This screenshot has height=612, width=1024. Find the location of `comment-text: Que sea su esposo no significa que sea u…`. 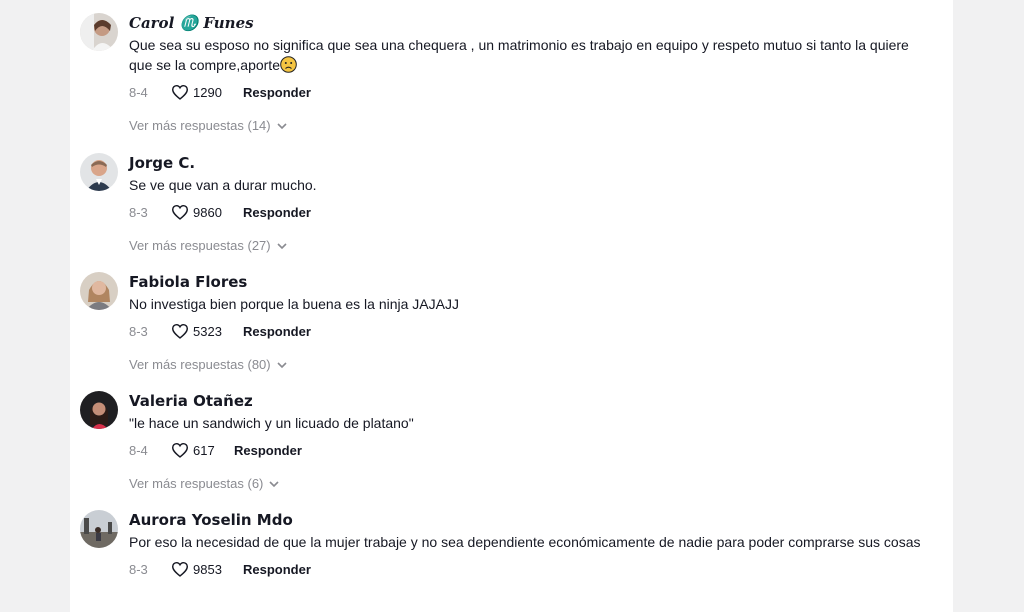

comment-text: Que sea su esposo no significa que sea u… is located at coordinates (519, 55).